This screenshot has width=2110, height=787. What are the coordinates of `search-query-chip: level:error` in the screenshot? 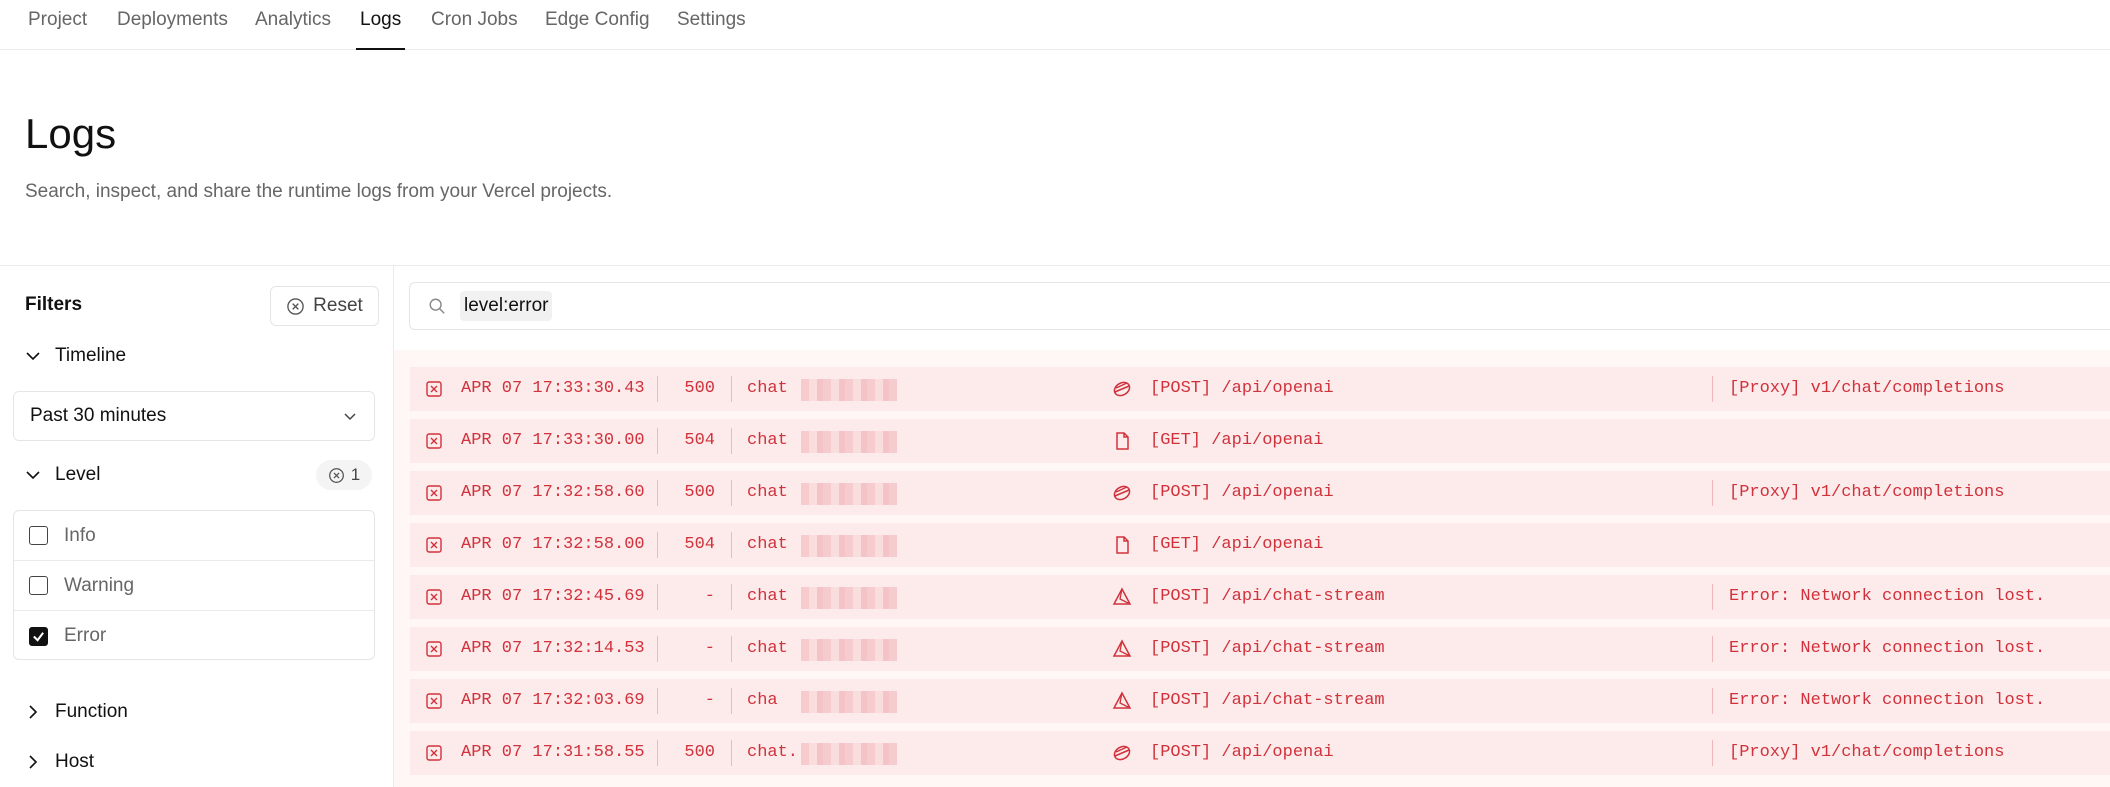 It's located at (506, 306).